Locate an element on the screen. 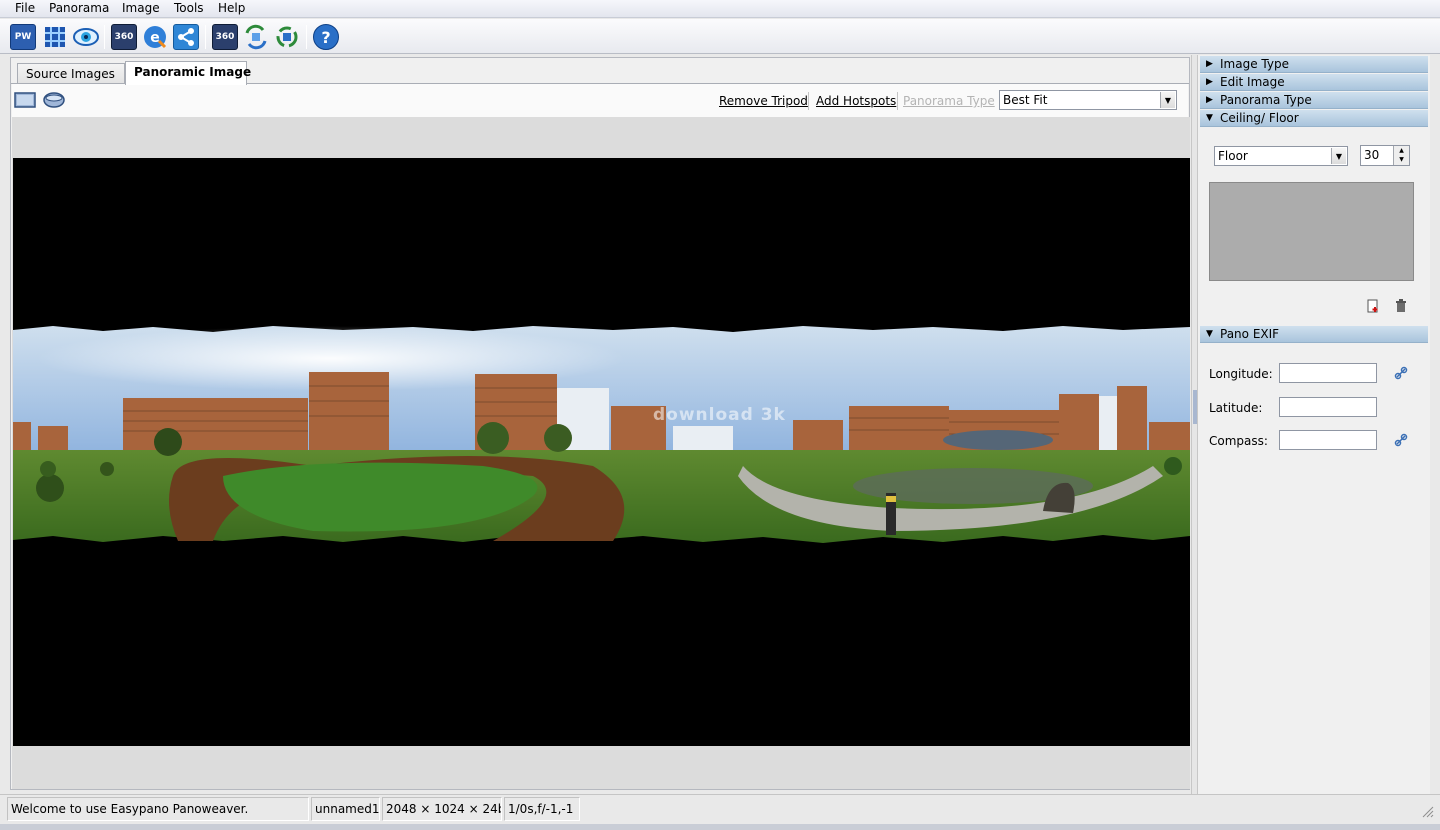  watermark-text: download 3k is located at coordinates (719, 415).